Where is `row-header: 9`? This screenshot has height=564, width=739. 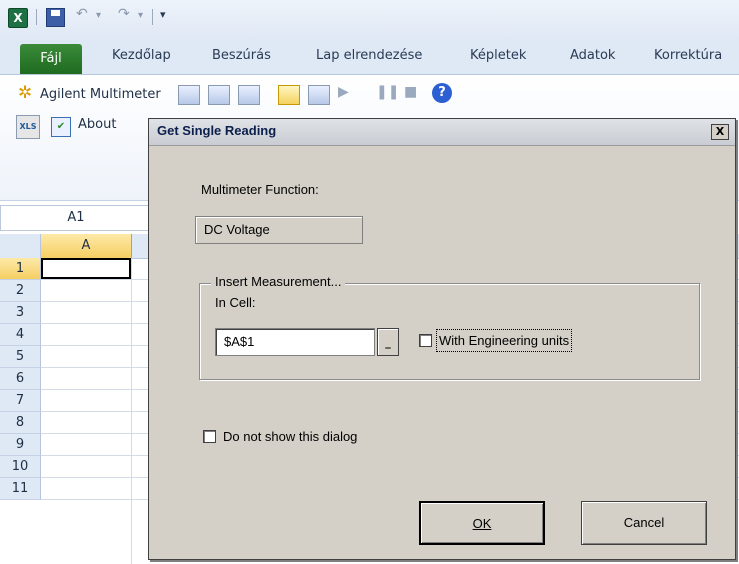
row-header: 9 is located at coordinates (20, 445).